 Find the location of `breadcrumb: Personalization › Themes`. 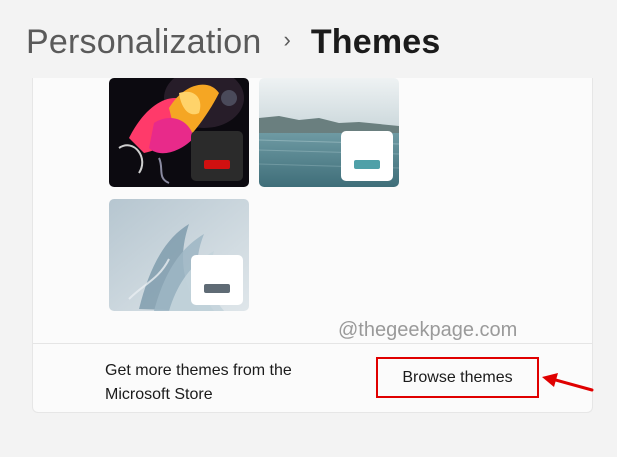

breadcrumb: Personalization › Themes is located at coordinates (233, 42).